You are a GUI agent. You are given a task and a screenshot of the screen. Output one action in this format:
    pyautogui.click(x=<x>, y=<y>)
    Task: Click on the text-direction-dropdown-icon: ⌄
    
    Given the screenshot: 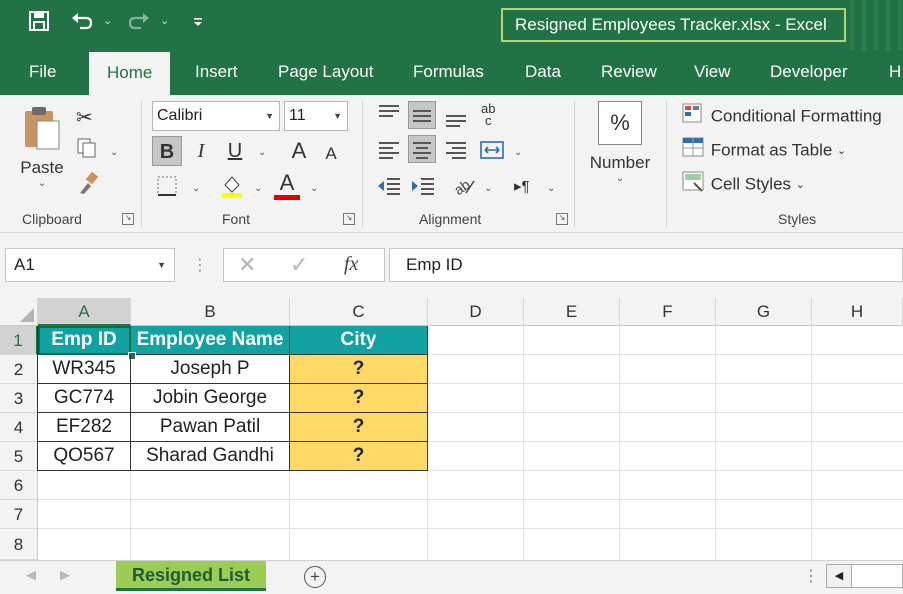 What is the action you would take?
    pyautogui.click(x=551, y=188)
    